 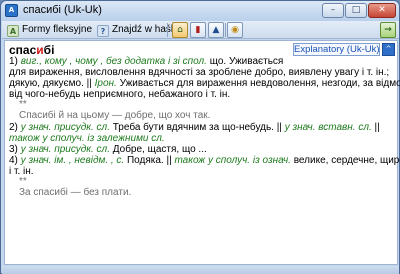 What do you see at coordinates (75, 192) in the screenshot?
I see `example-phrase: За спасибі — без плати.` at bounding box center [75, 192].